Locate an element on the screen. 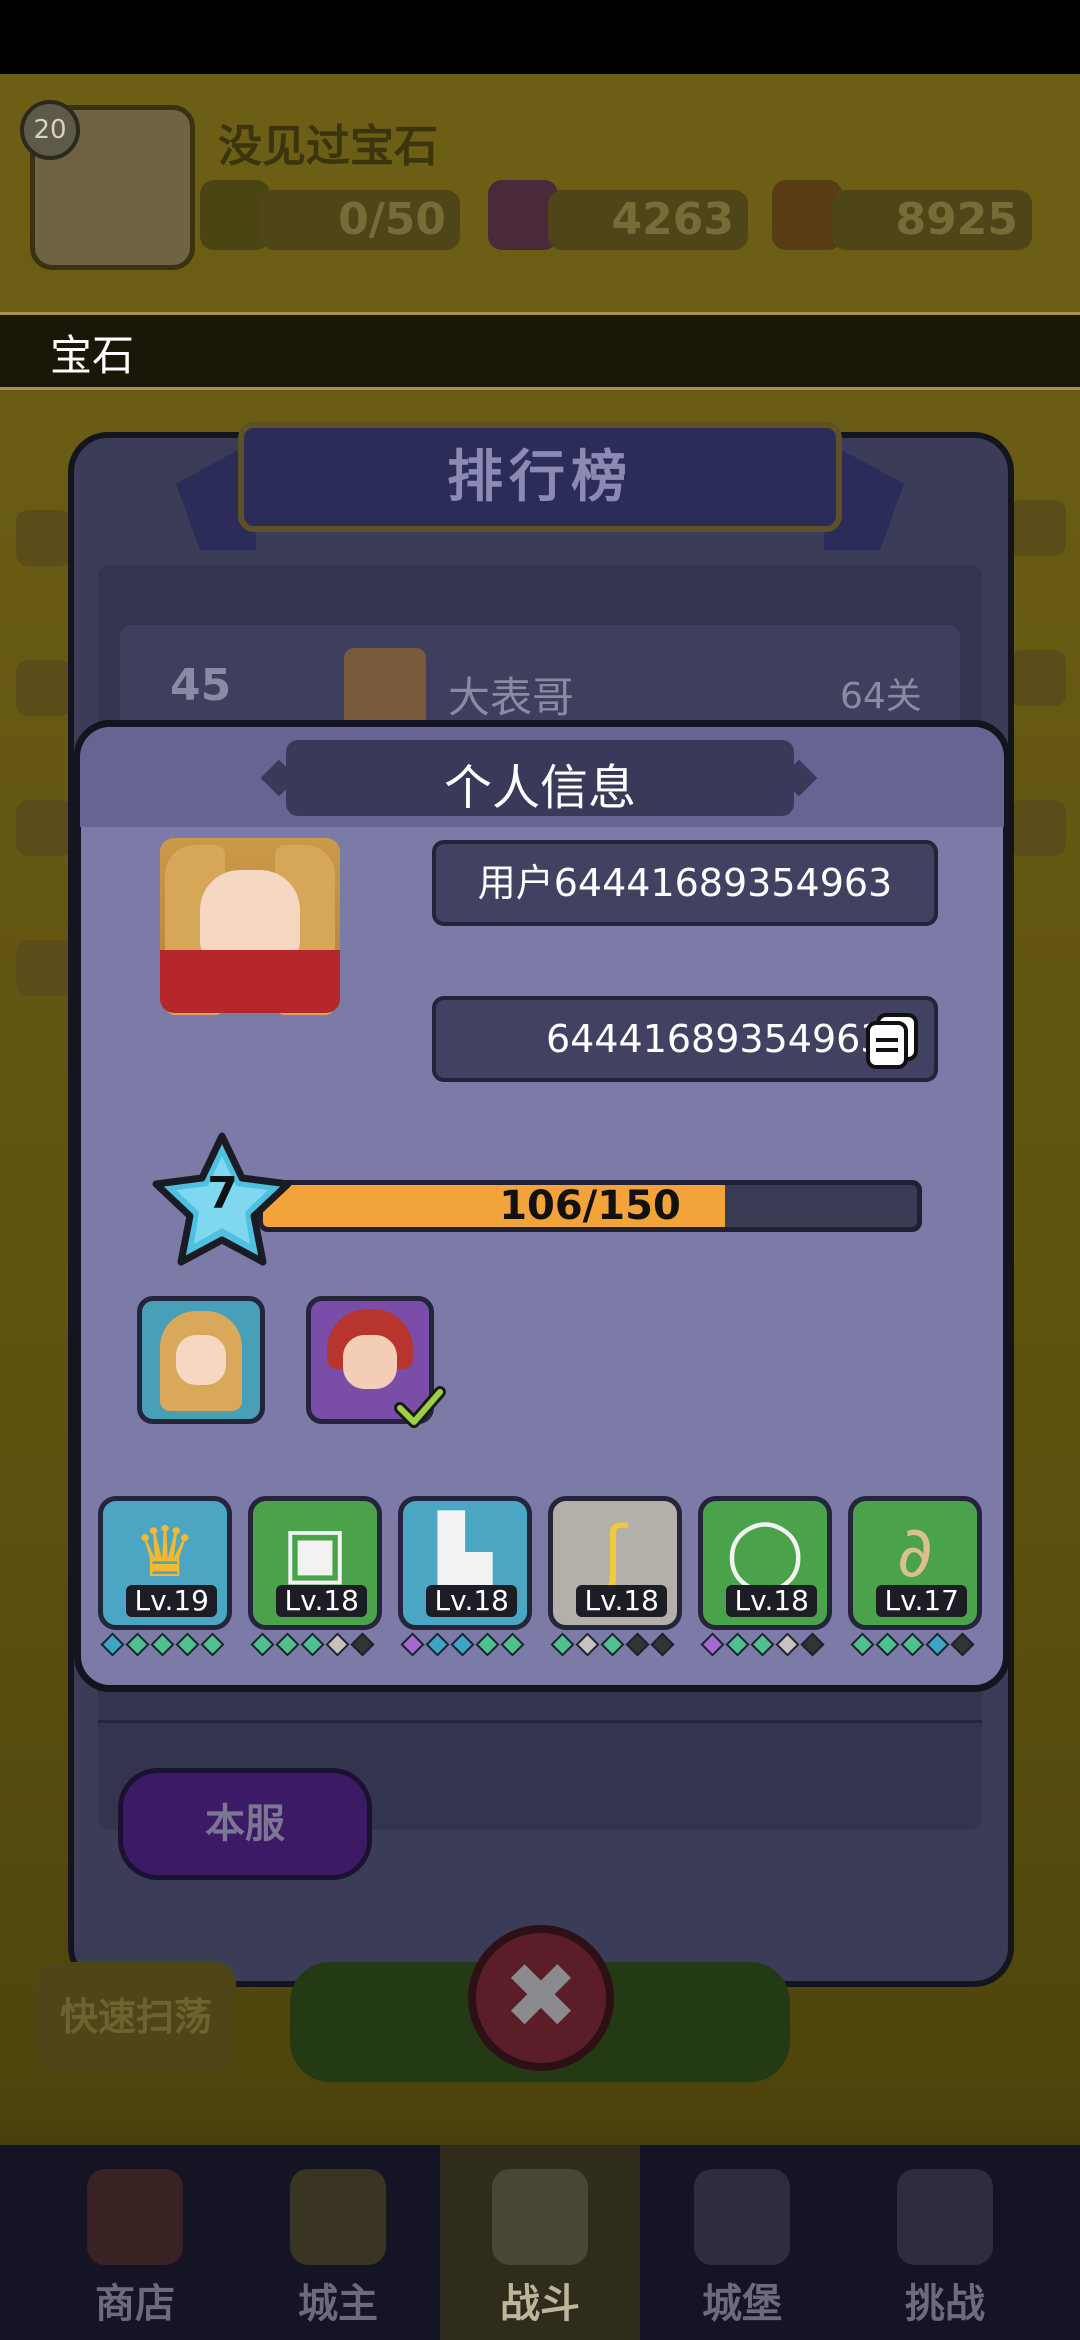 This screenshot has width=1080, height=2340. nav-challenge-label: 挑战 is located at coordinates (945, 2304).